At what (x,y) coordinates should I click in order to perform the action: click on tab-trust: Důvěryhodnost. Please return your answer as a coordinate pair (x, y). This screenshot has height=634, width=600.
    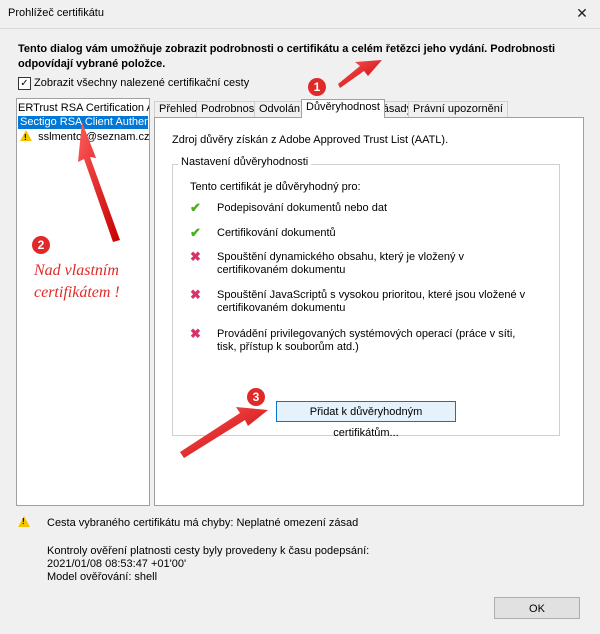
    Looking at the image, I should click on (343, 108).